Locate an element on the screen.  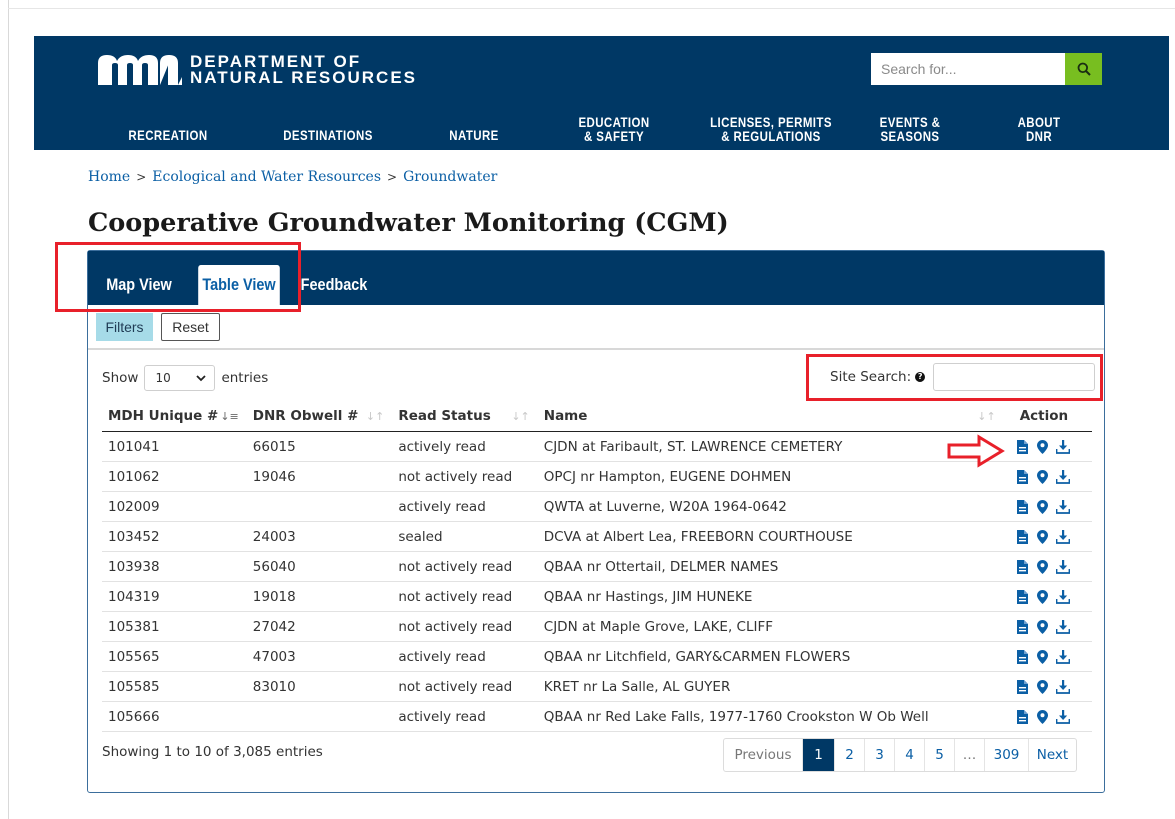
page-previous: Previous is located at coordinates (763, 755).